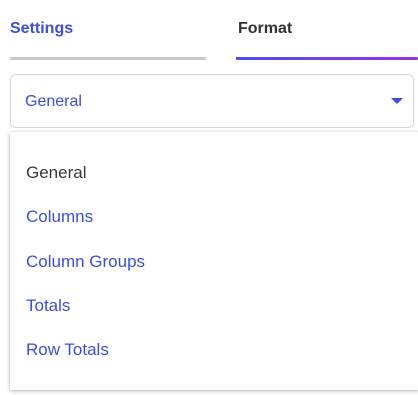 The height and width of the screenshot is (395, 418). What do you see at coordinates (327, 58) in the screenshot?
I see `tab-format-underline` at bounding box center [327, 58].